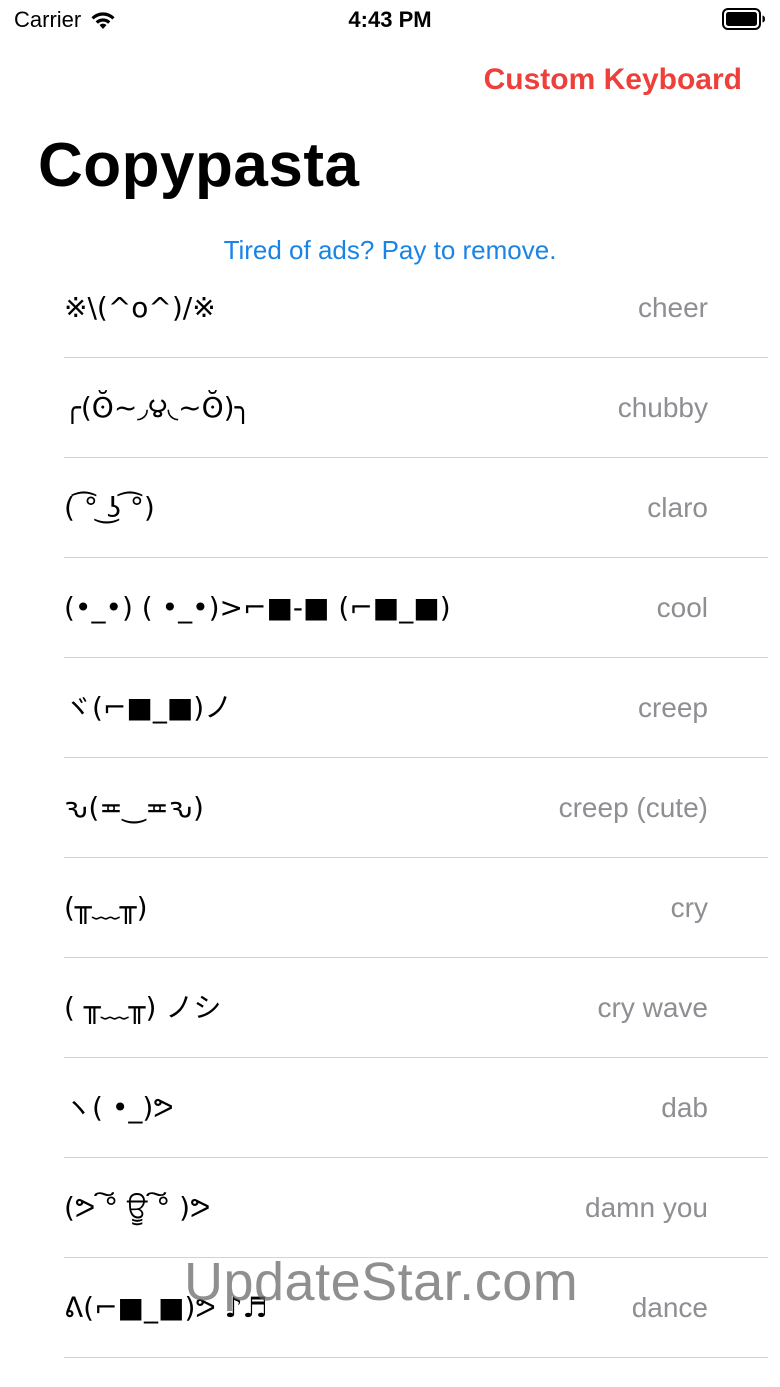  Describe the element at coordinates (158, 407) in the screenshot. I see `list-item-emoticon: ╭(ʘ̆~◞౪◟~ʘ̆)╮` at that location.